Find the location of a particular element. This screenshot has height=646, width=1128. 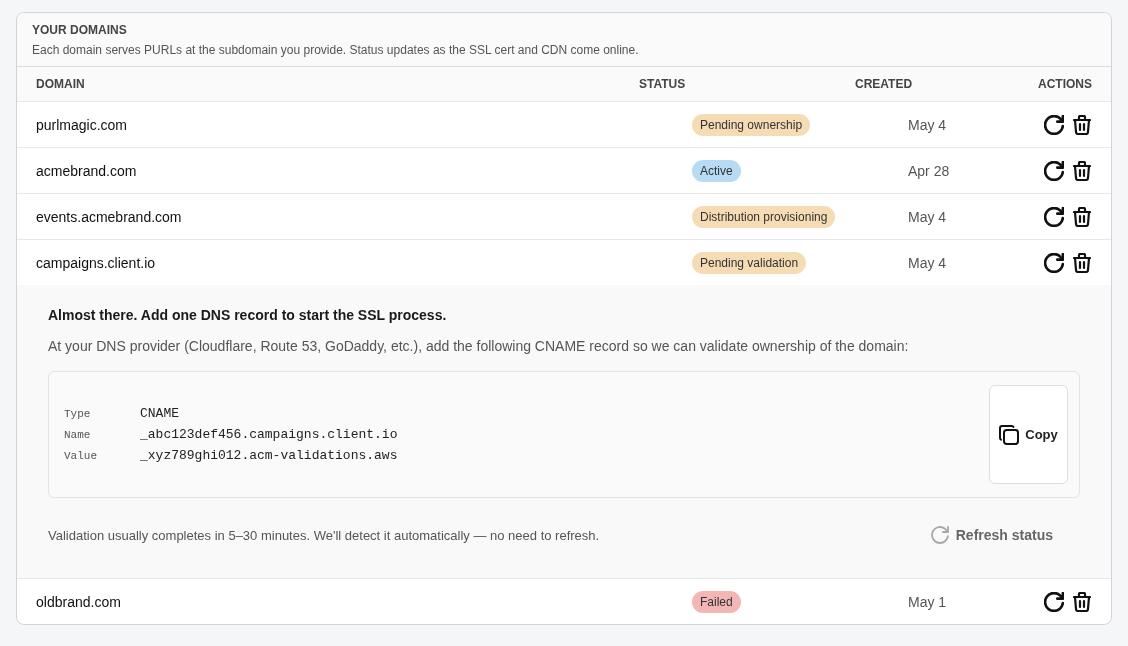

domain-name: purlmagic.com is located at coordinates (82, 124).